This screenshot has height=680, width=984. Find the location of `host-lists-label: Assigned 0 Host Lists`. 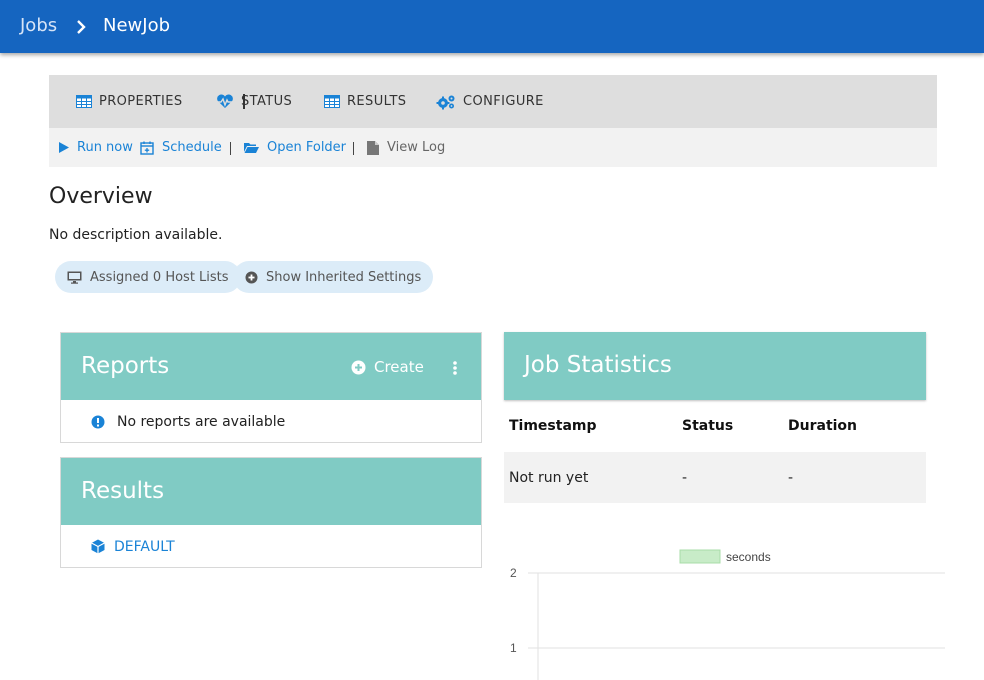

host-lists-label: Assigned 0 Host Lists is located at coordinates (159, 277).